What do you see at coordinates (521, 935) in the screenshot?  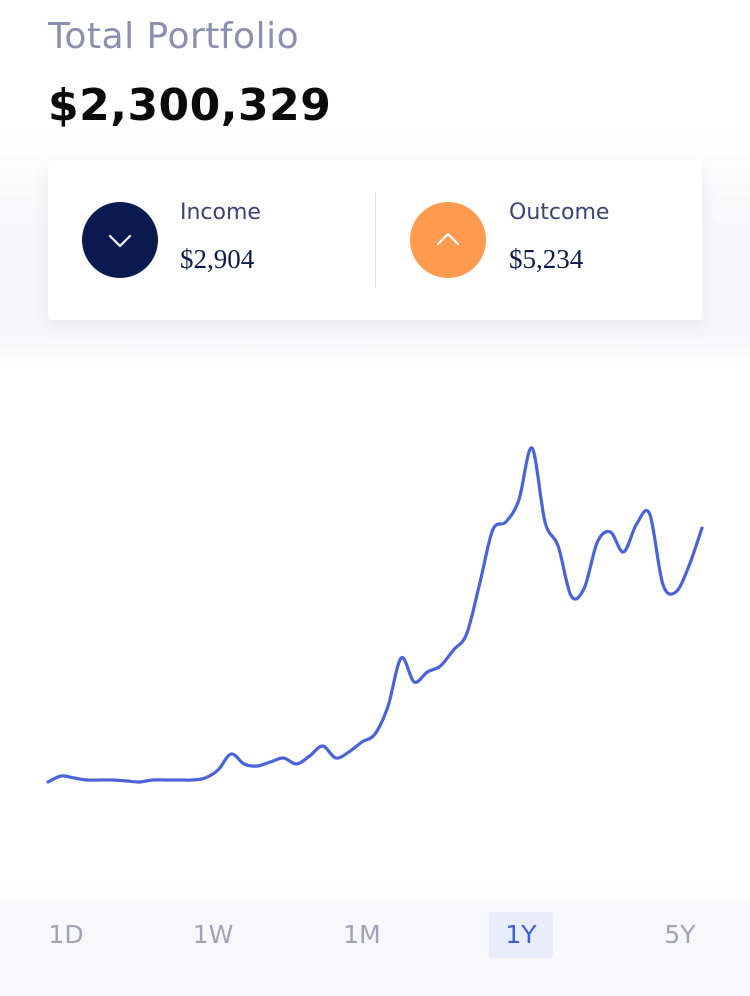 I see `range-1y-button: 1Y` at bounding box center [521, 935].